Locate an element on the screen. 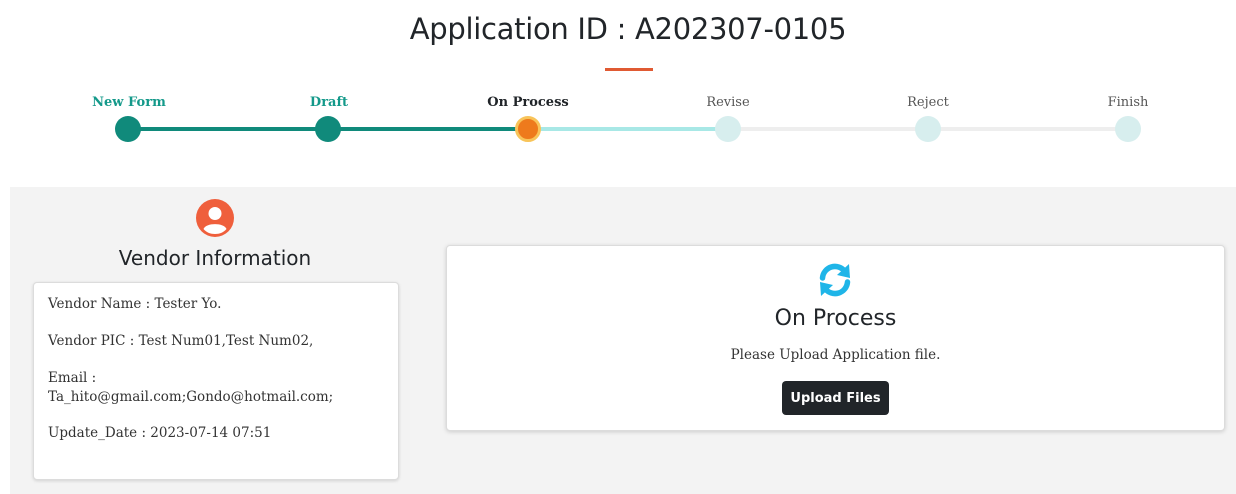  user-circle-icon is located at coordinates (215, 218).